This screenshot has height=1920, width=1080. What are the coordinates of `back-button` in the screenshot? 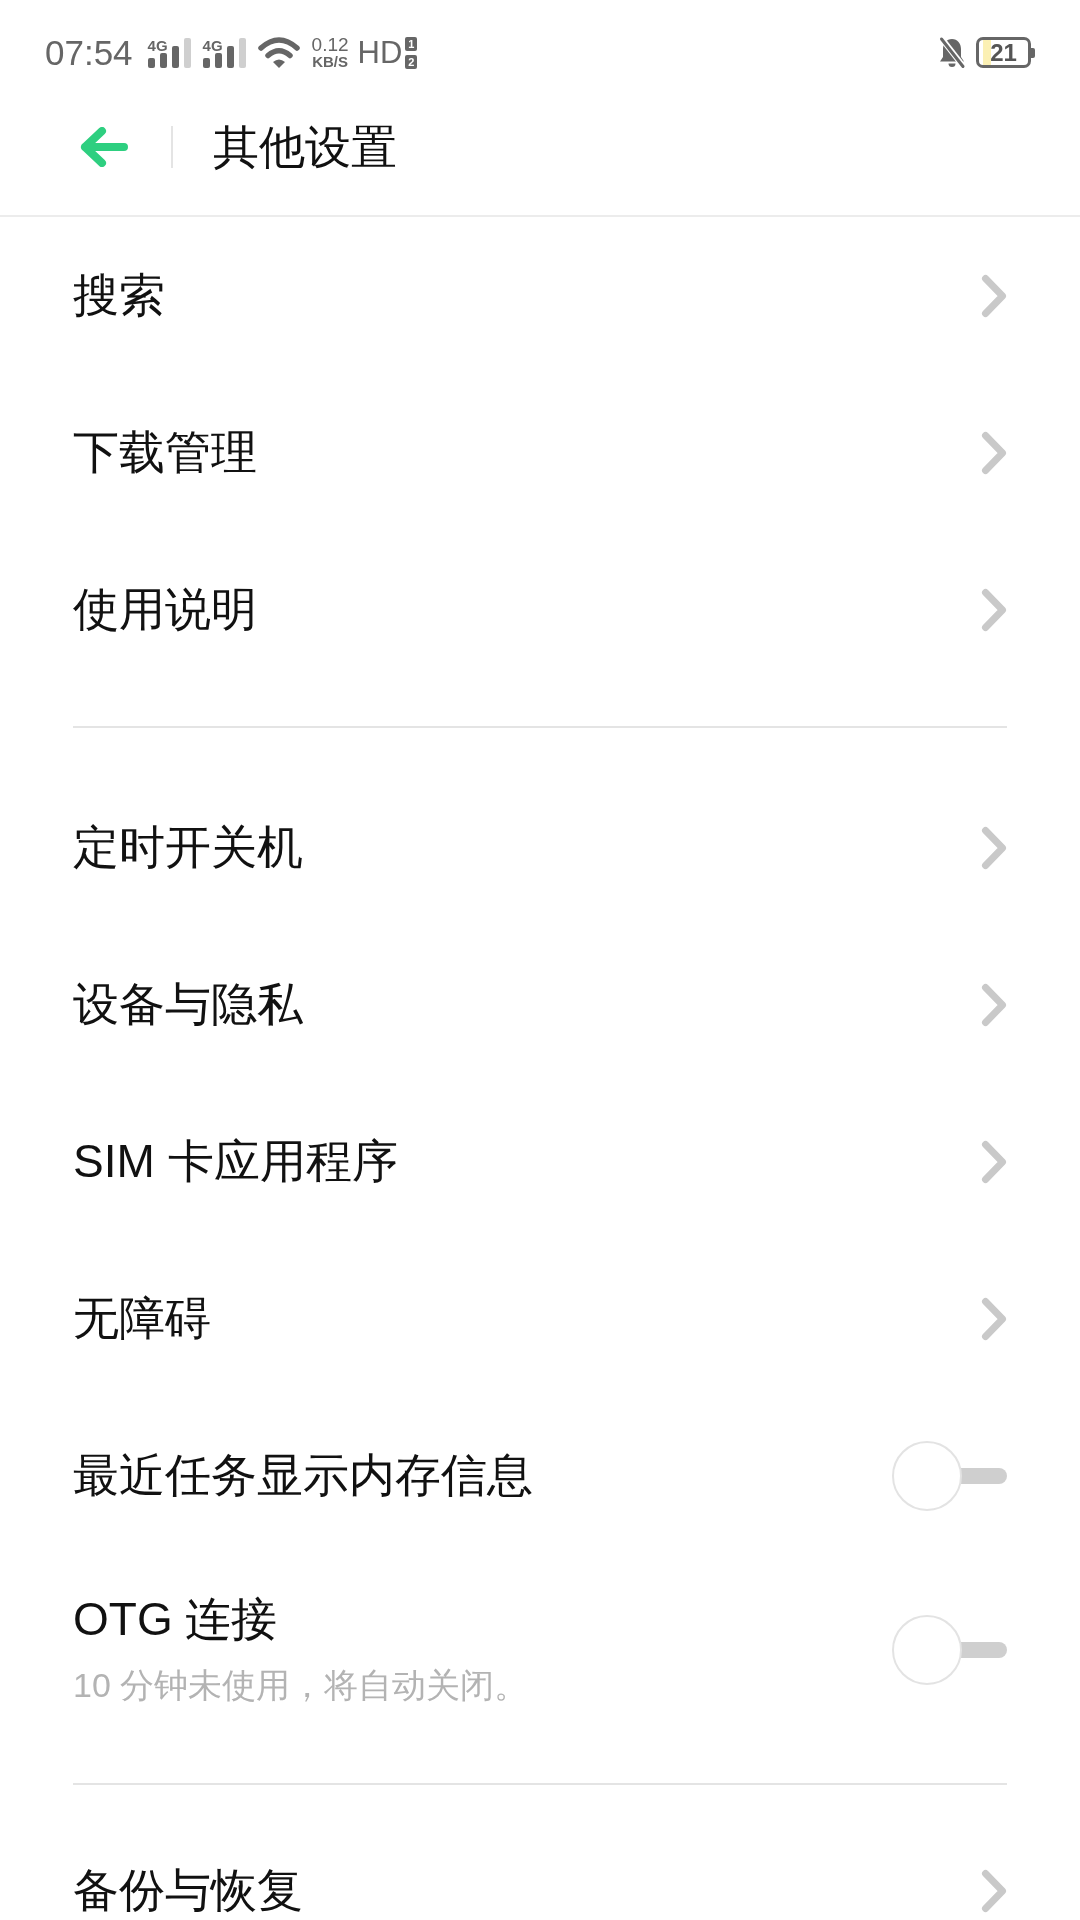 It's located at (104, 147).